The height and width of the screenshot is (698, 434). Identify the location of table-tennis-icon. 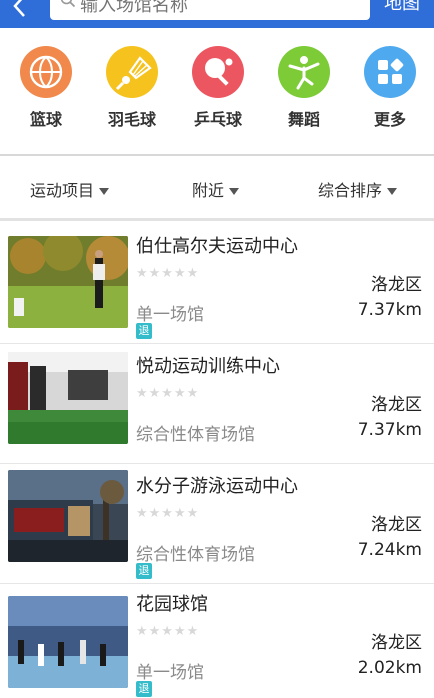
(218, 72).